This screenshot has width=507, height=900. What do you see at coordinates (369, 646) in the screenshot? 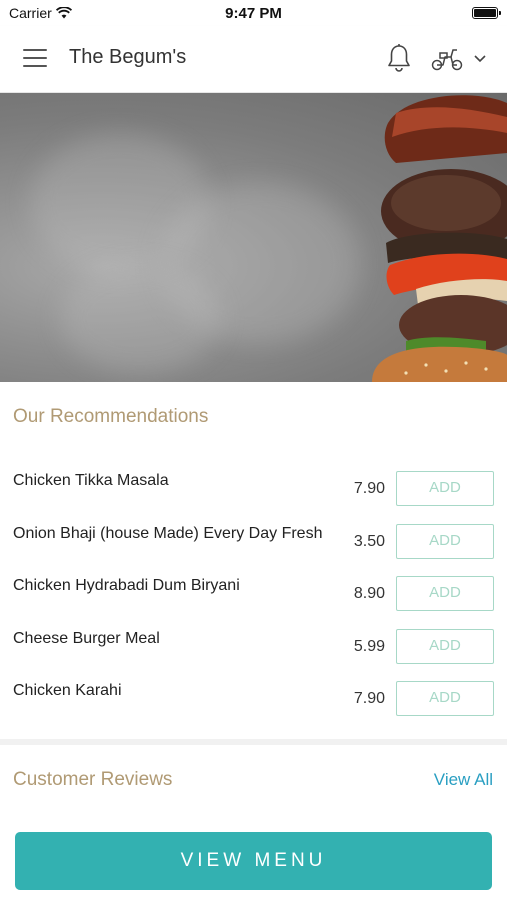
I see `item-price: 5.99` at bounding box center [369, 646].